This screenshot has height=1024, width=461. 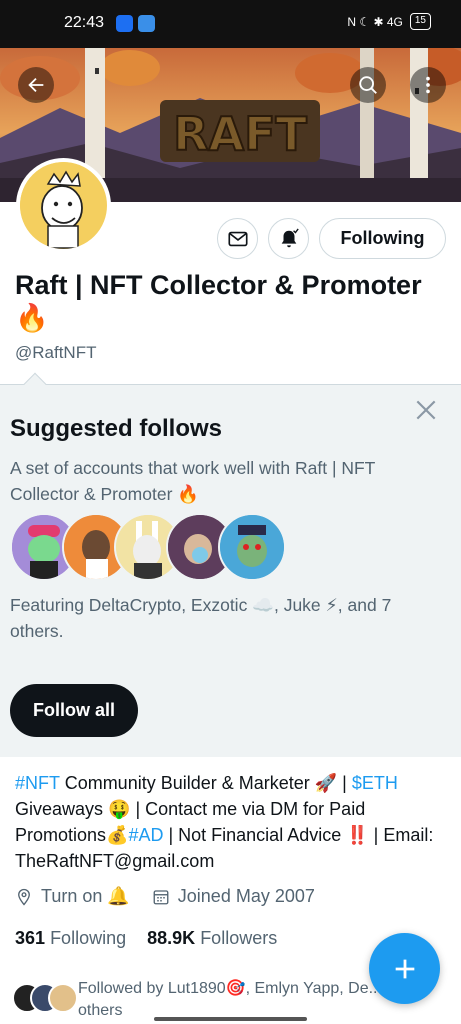 I want to click on back-button, so click(x=36, y=85).